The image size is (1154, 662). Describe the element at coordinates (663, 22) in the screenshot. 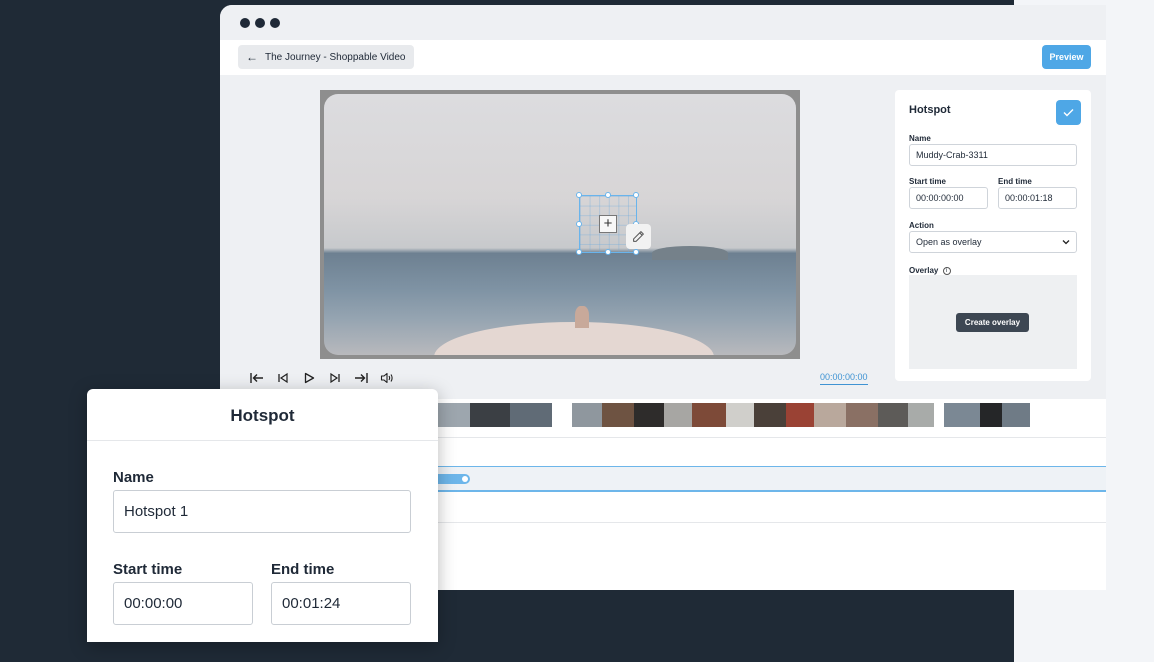

I see `window-titlebar` at that location.